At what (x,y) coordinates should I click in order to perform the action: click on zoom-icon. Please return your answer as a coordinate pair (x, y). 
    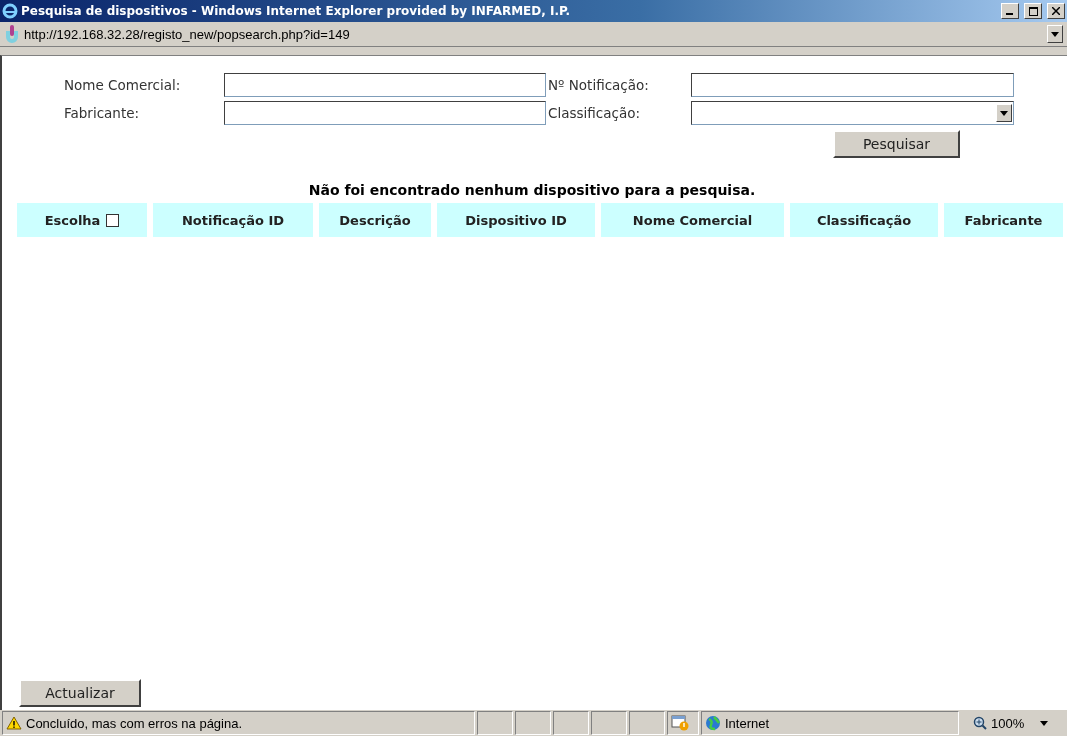
    Looking at the image, I should click on (980, 723).